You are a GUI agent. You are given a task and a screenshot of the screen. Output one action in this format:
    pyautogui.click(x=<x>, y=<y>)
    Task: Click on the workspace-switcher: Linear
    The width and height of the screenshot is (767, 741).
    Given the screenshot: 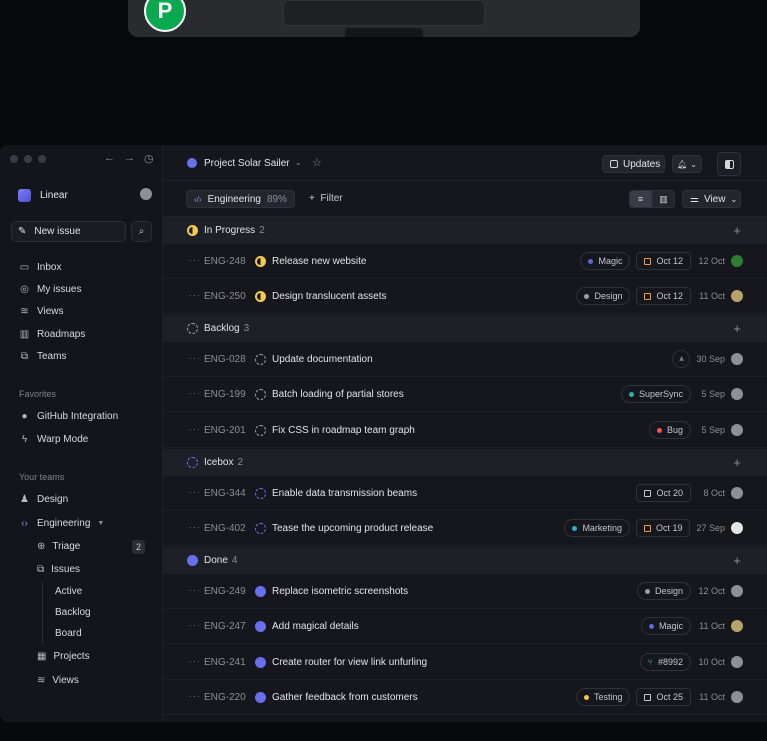 What is the action you would take?
    pyautogui.click(x=43, y=195)
    